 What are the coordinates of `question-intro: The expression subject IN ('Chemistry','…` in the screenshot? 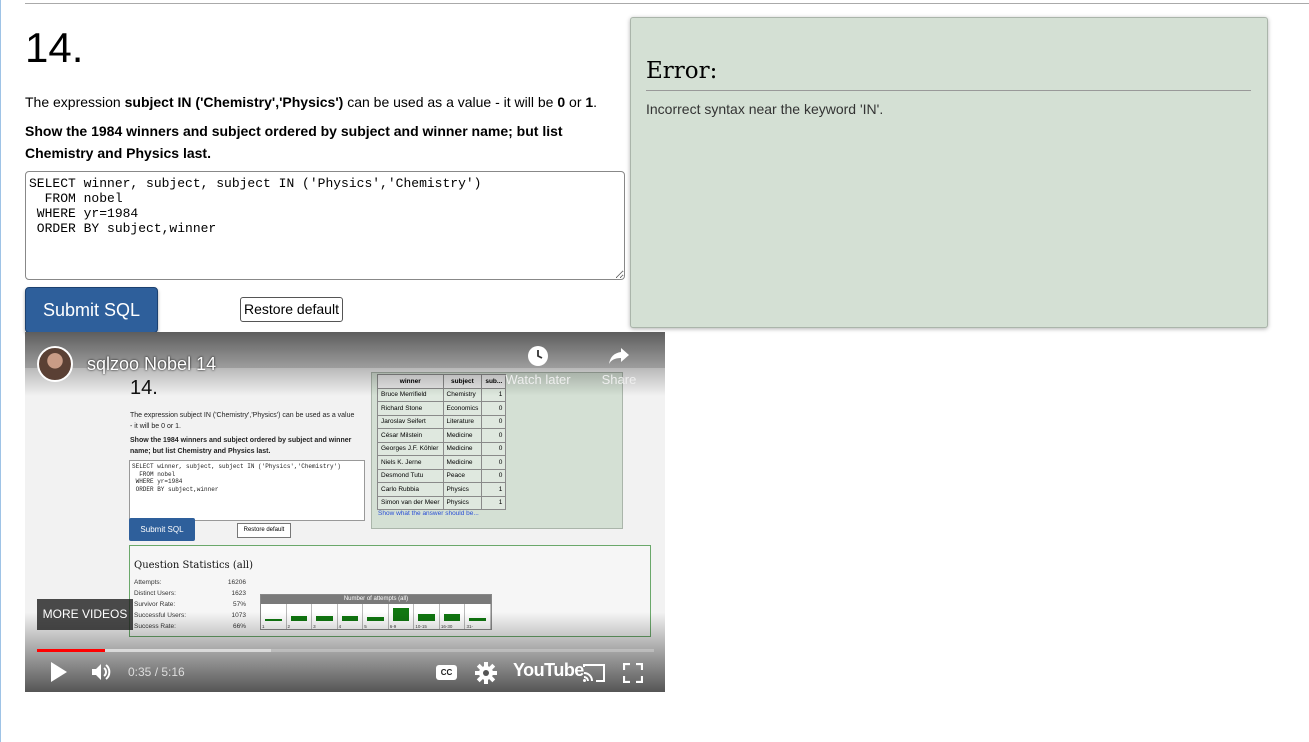 It's located at (311, 102).